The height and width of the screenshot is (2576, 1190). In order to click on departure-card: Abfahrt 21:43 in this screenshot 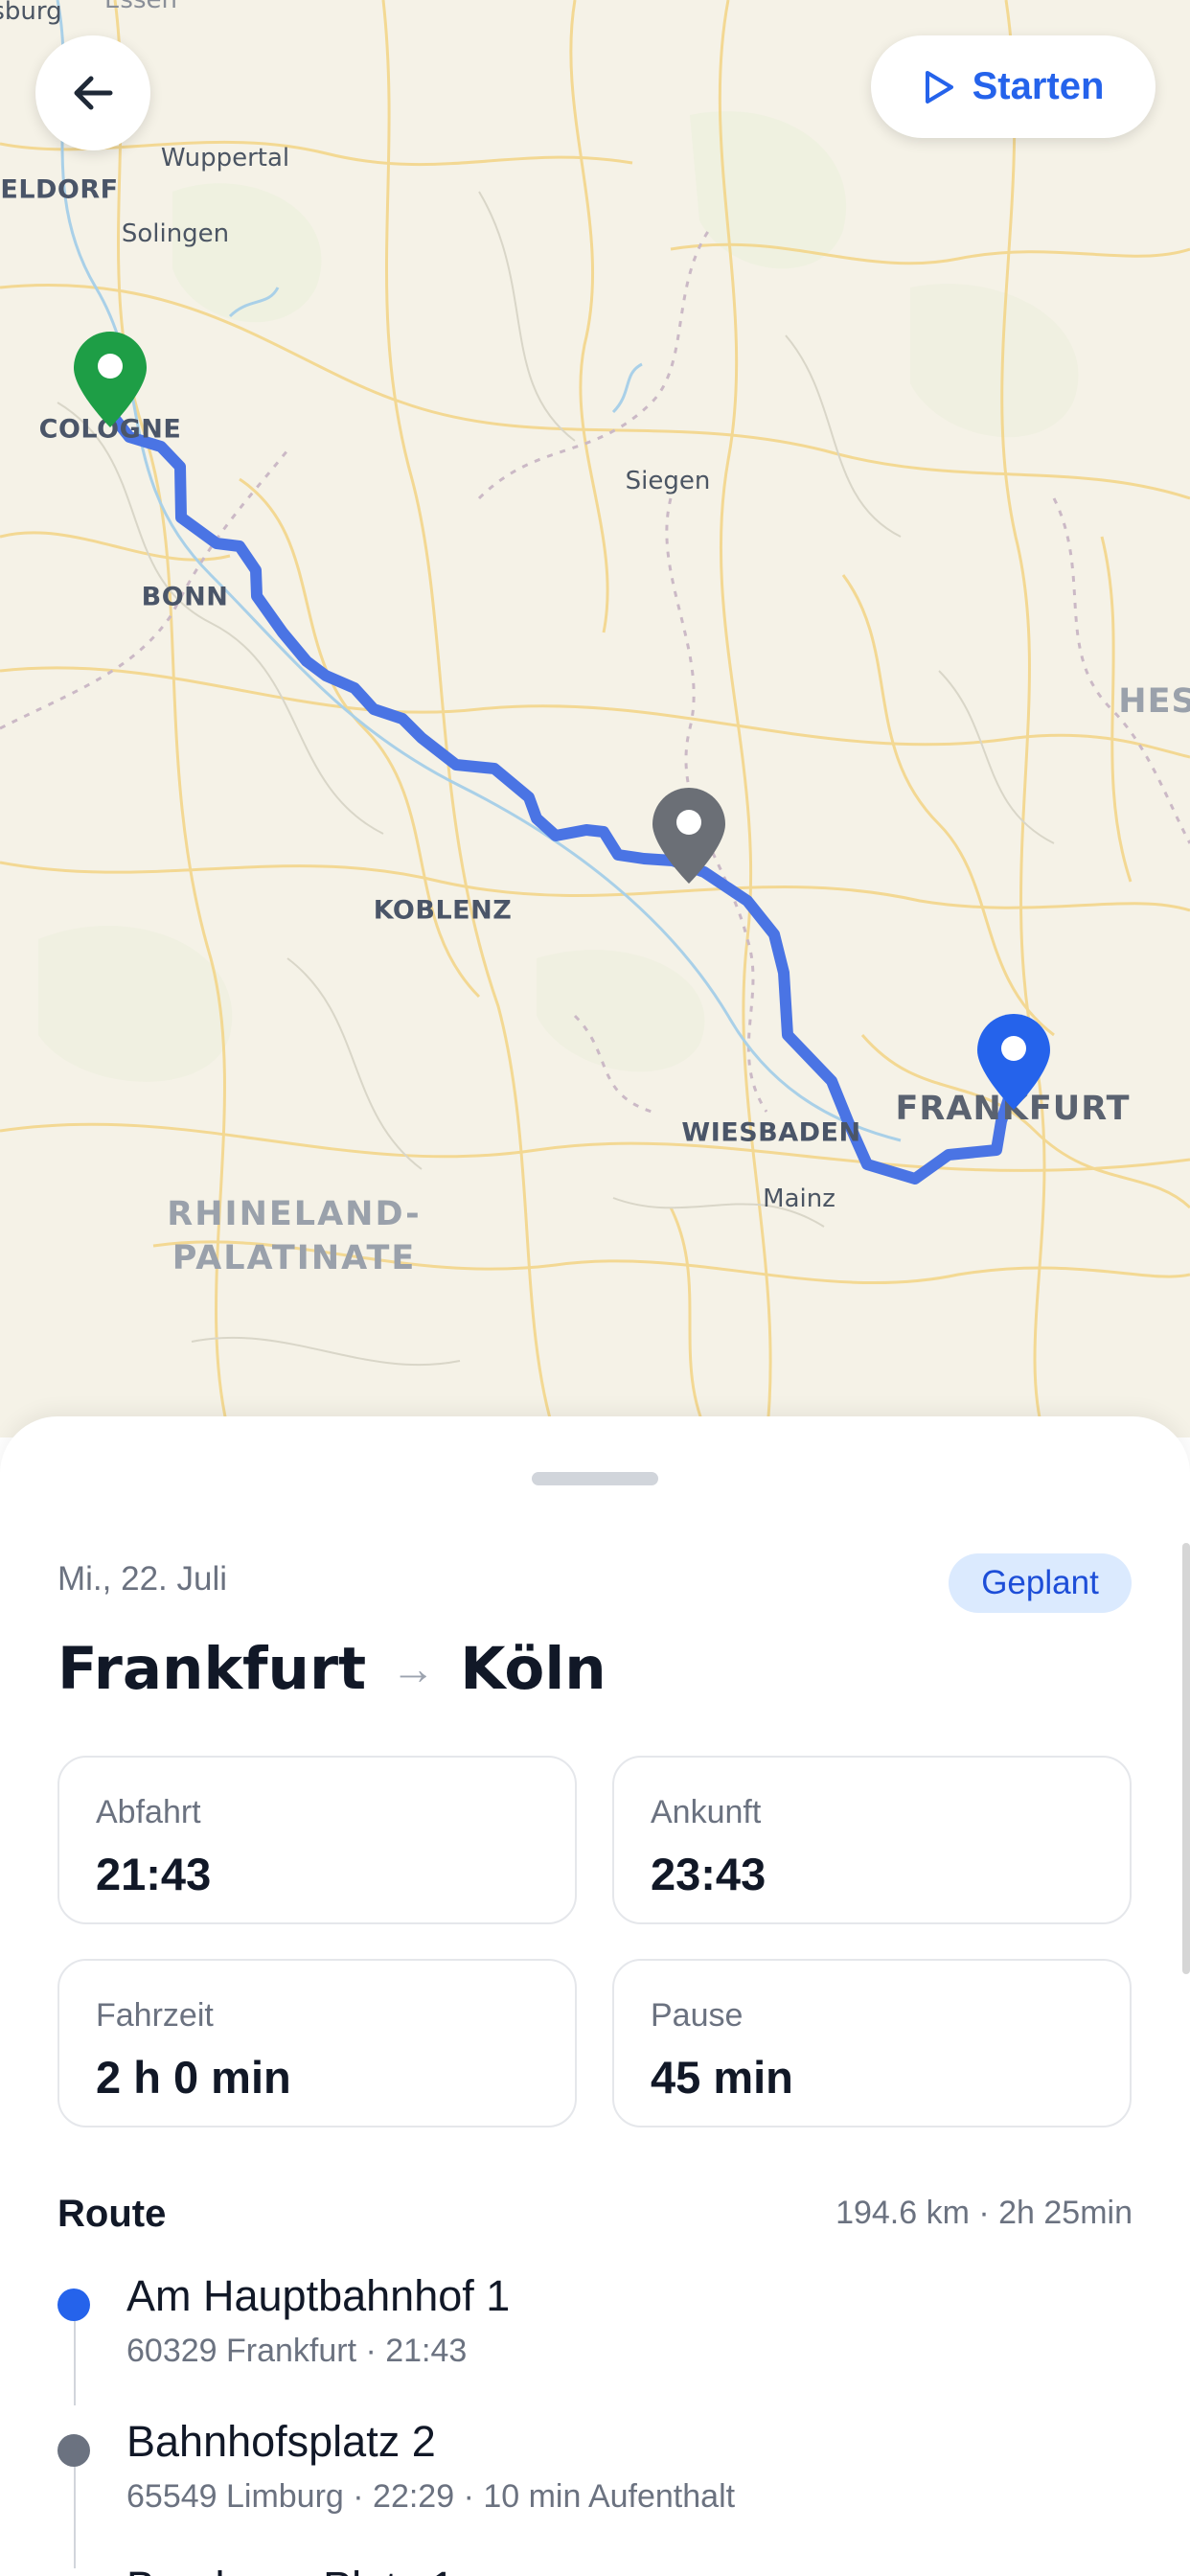, I will do `click(317, 1840)`.